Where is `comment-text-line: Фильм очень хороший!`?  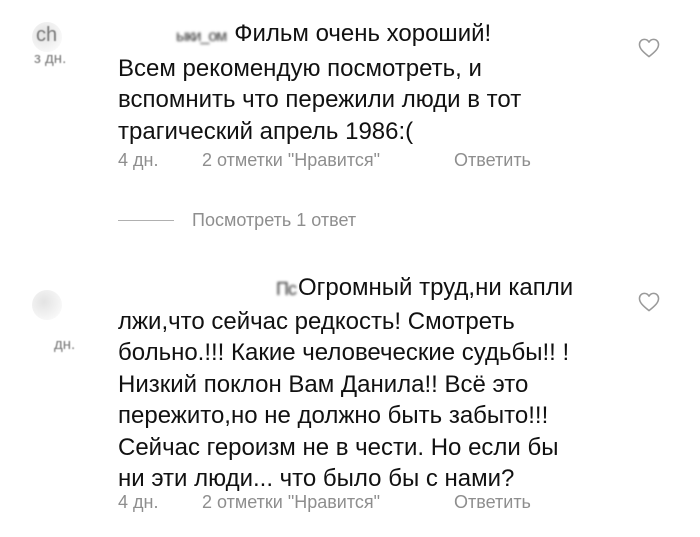
comment-text-line: Фильм очень хороший! is located at coordinates (363, 33).